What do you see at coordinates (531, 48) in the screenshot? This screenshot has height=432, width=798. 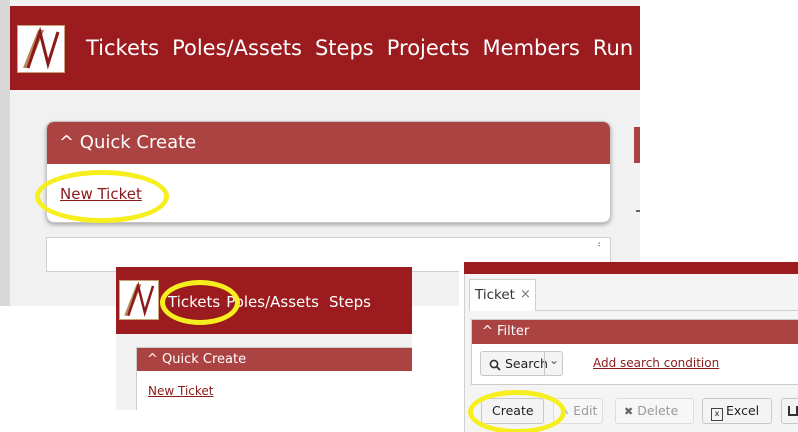 I see `nav-members: Members` at bounding box center [531, 48].